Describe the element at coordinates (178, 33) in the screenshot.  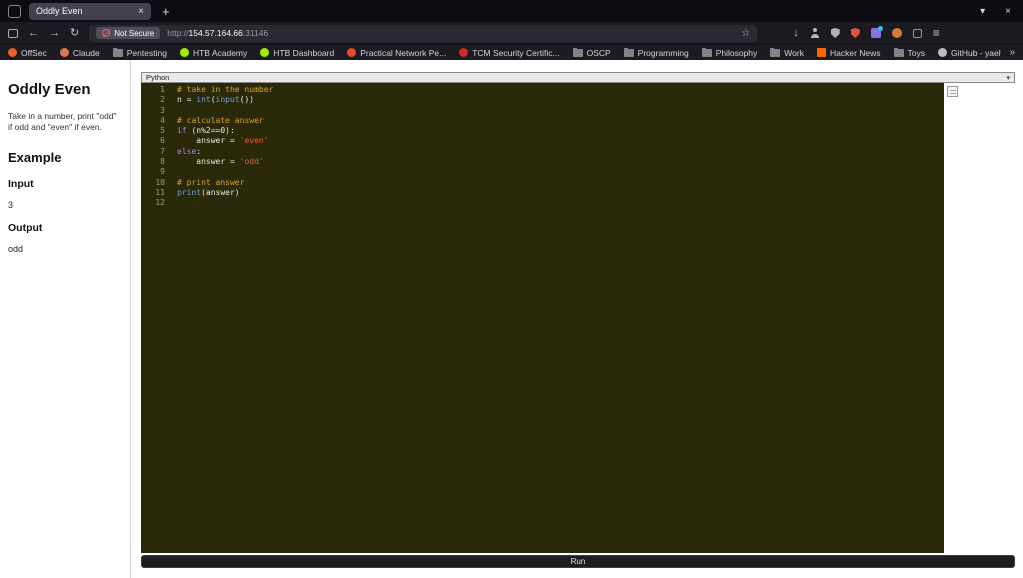
I see `url-scheme: http://` at that location.